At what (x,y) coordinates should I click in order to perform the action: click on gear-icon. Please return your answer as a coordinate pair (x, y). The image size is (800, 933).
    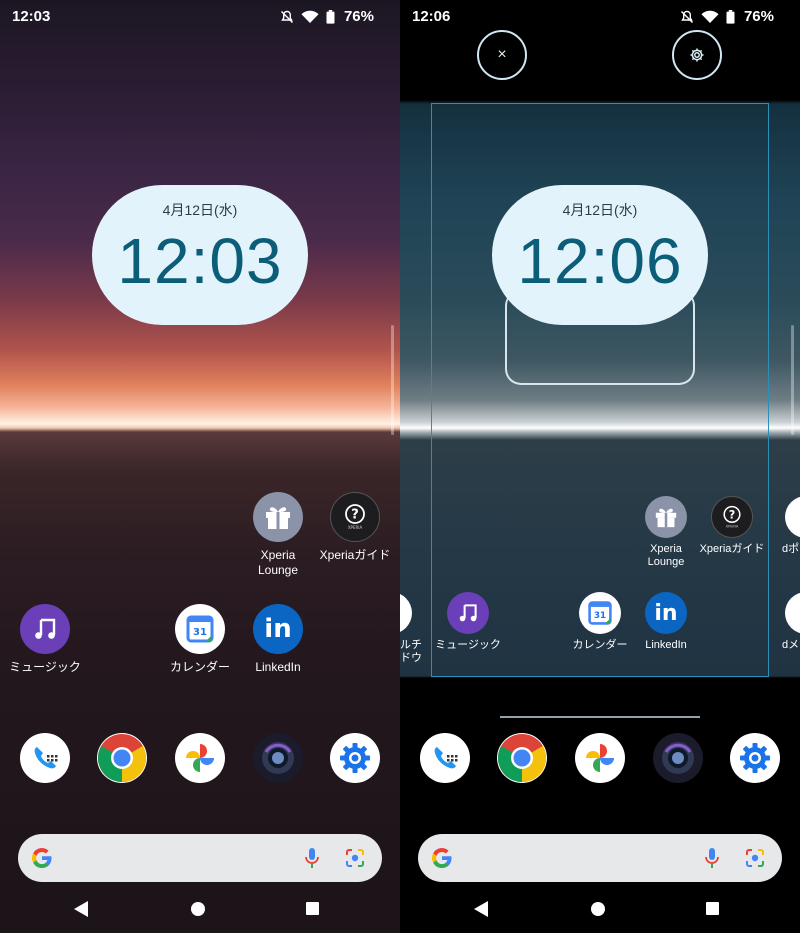
    Looking at the image, I should click on (697, 55).